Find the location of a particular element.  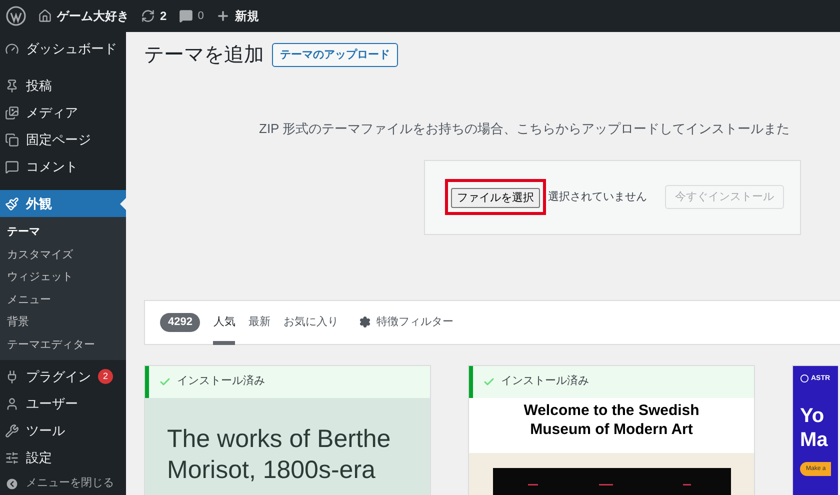

upload-theme-button: テーマのアップロード is located at coordinates (335, 55).